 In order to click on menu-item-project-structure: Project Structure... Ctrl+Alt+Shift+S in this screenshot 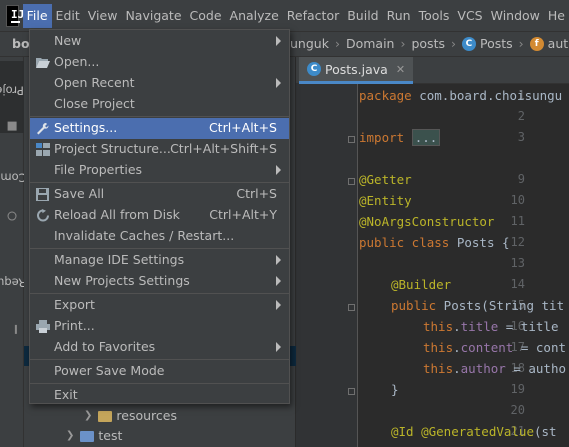, I will do `click(159, 149)`.